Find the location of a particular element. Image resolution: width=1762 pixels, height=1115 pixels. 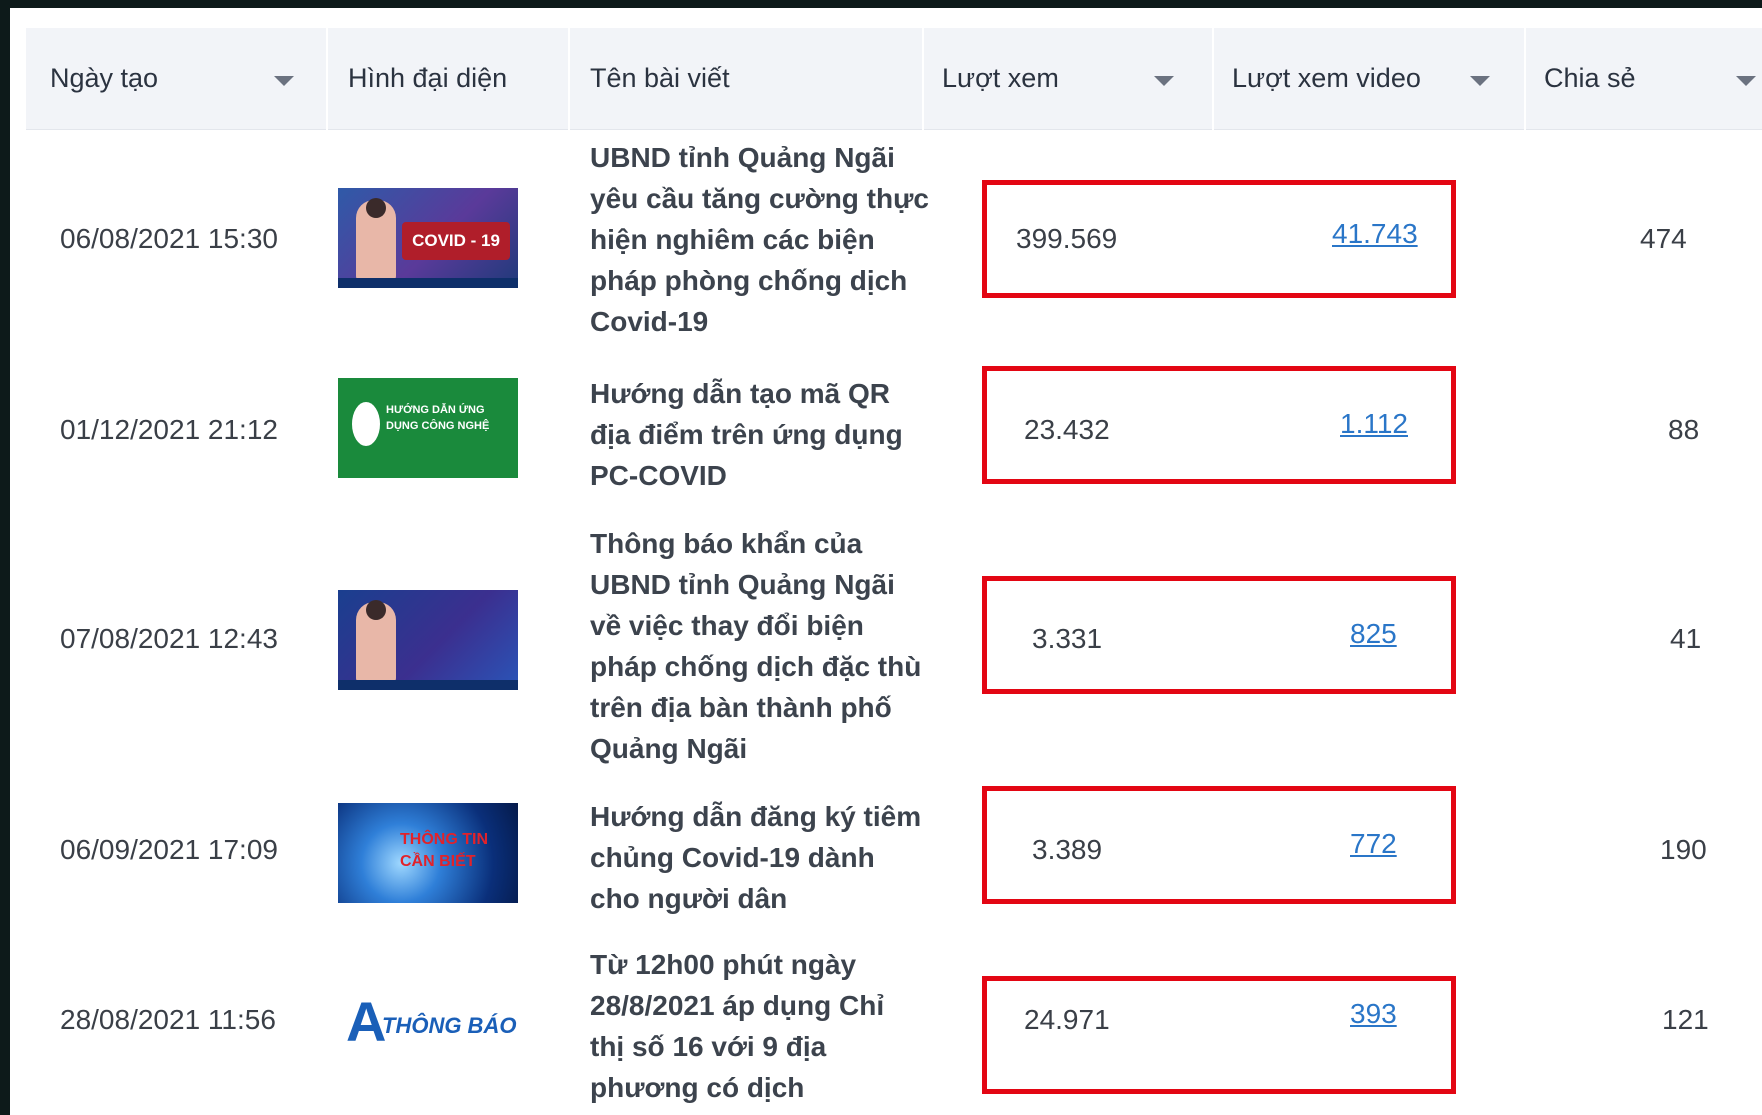

title-line: Hướng dẫn tạo mã QR is located at coordinates (740, 393).